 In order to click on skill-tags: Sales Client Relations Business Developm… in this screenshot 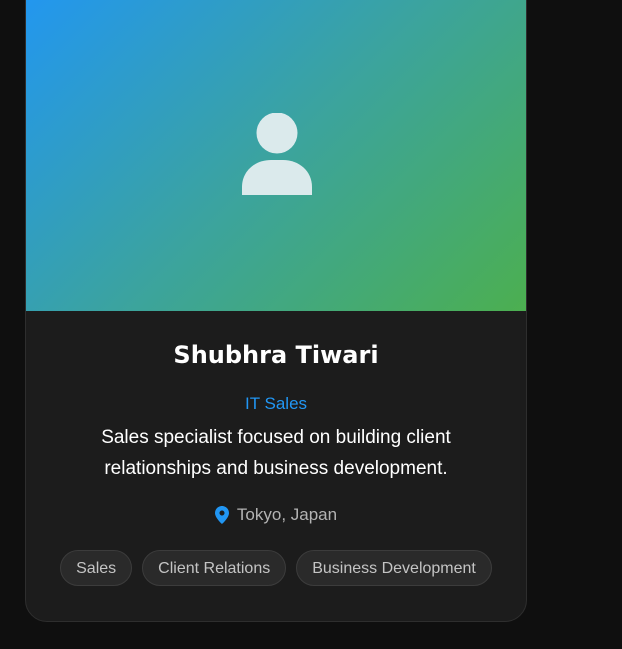, I will do `click(276, 568)`.